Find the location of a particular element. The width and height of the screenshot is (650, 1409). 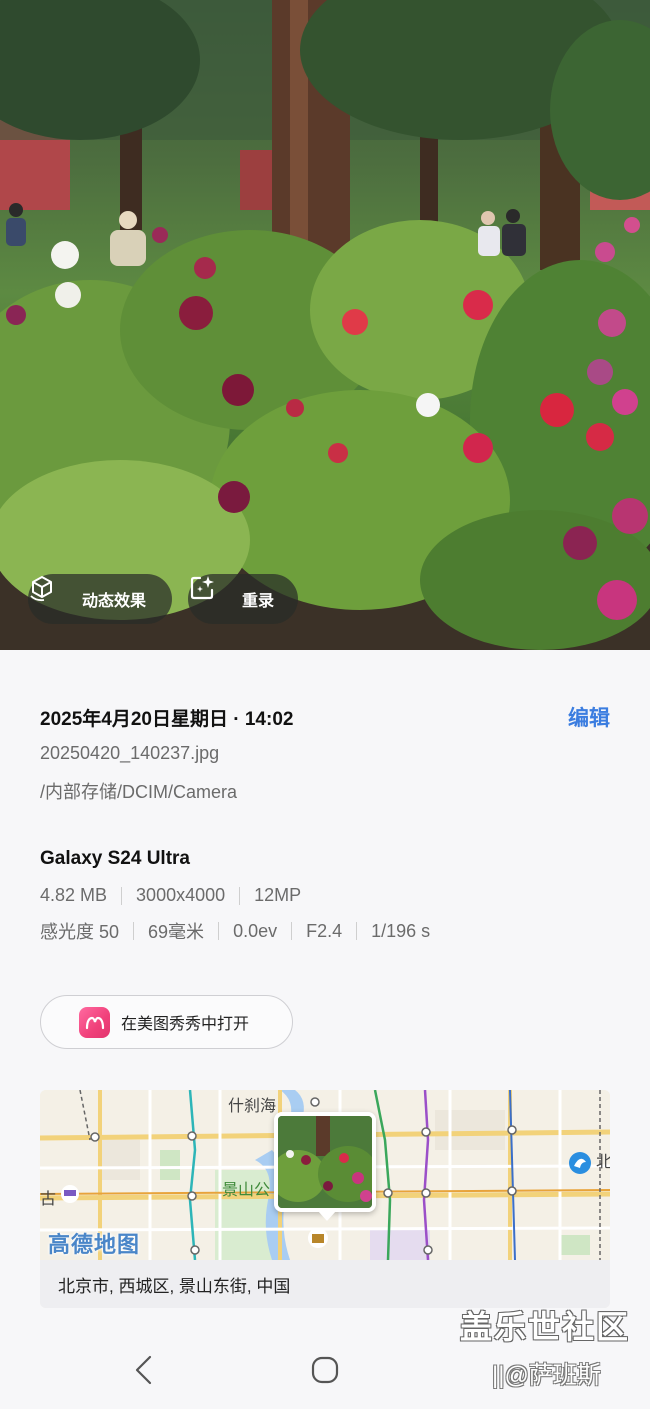

home-circle-icon is located at coordinates (325, 1370).